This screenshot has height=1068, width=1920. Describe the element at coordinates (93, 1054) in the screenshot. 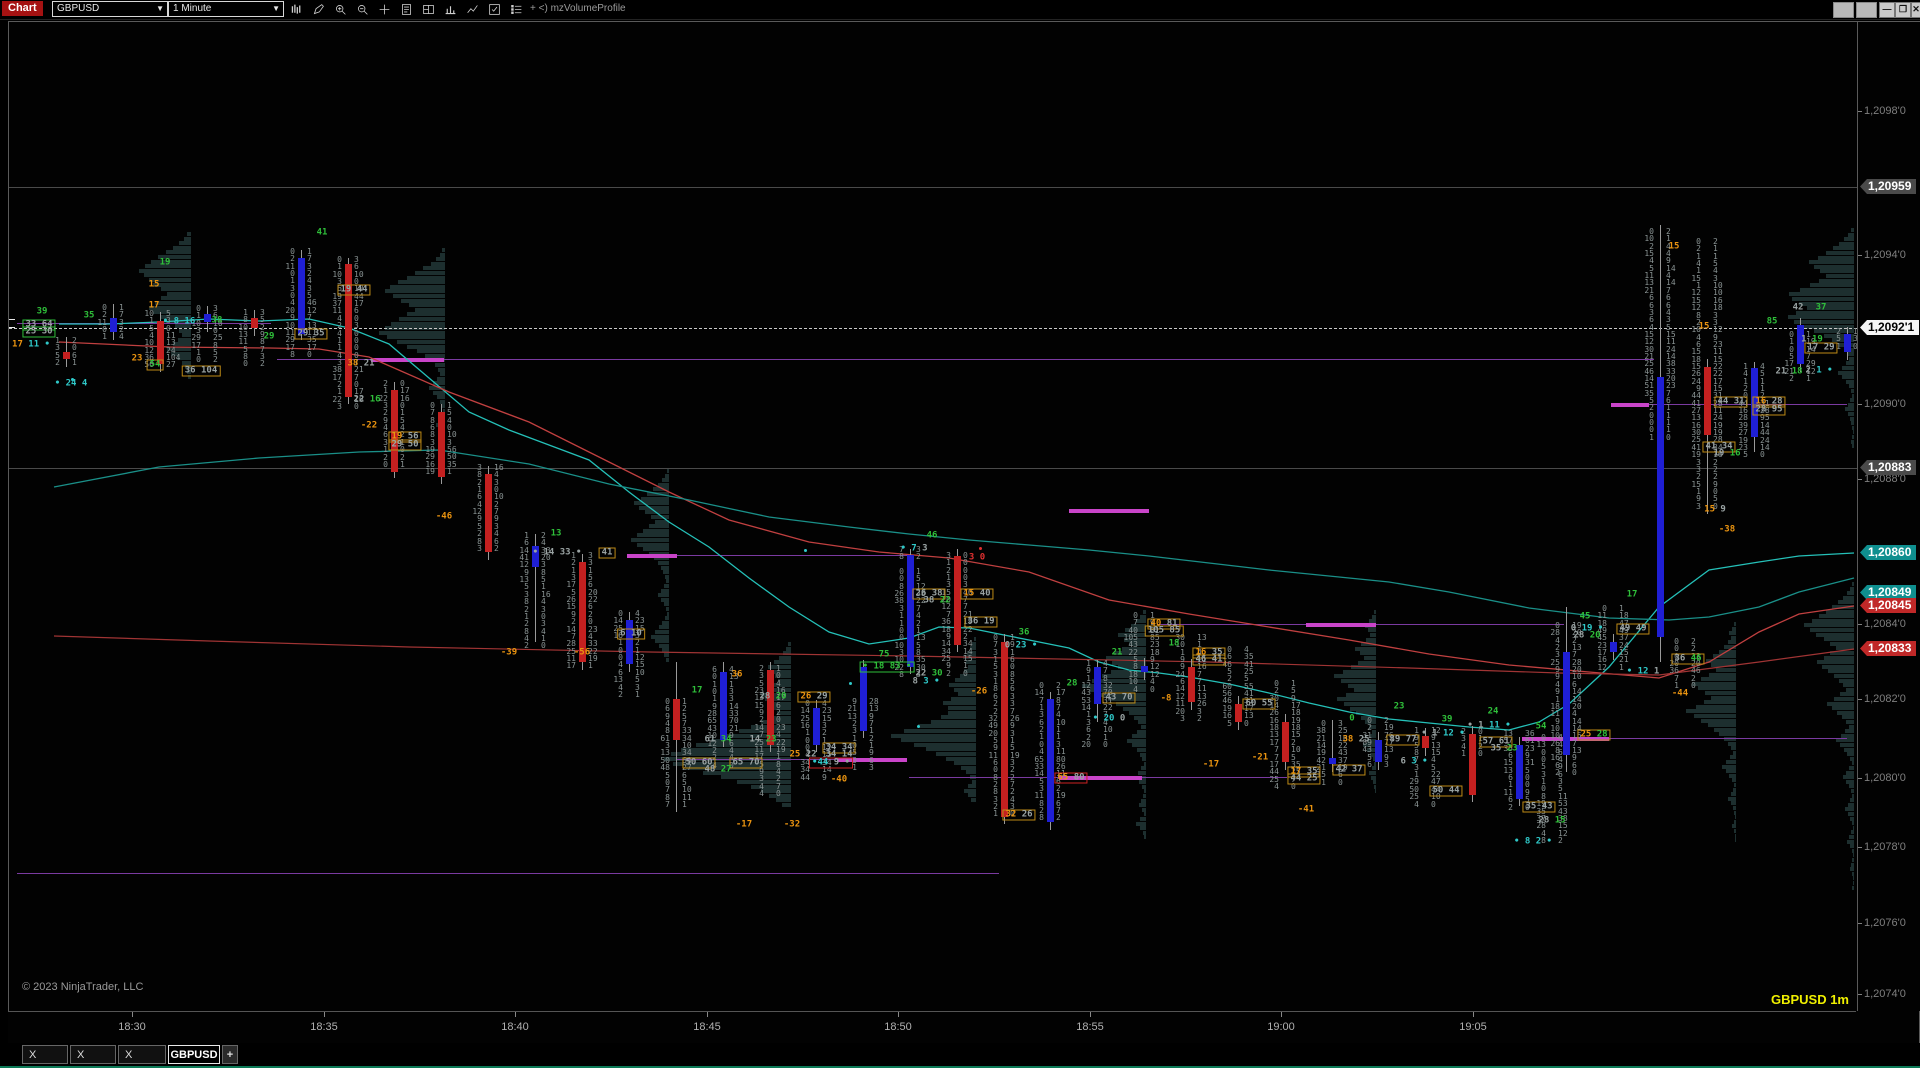

I see `tab-x-1: X` at that location.